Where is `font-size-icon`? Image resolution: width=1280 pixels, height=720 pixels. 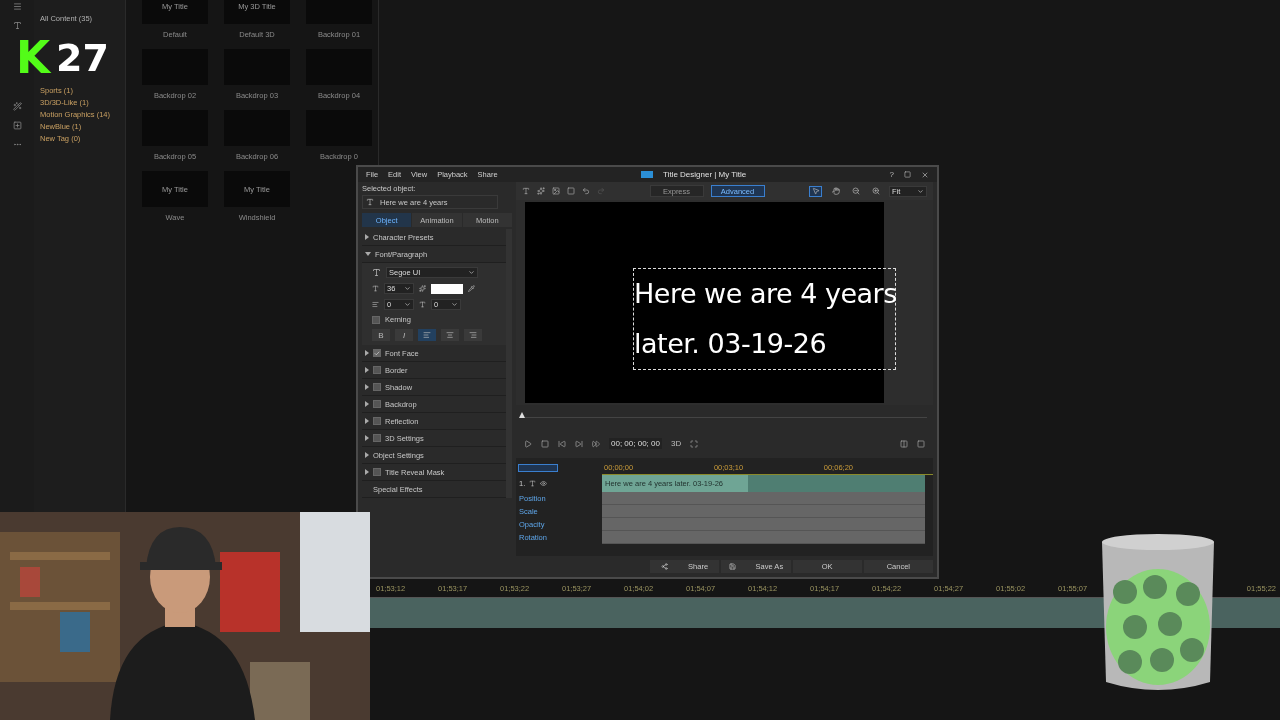 font-size-icon is located at coordinates (375, 288).